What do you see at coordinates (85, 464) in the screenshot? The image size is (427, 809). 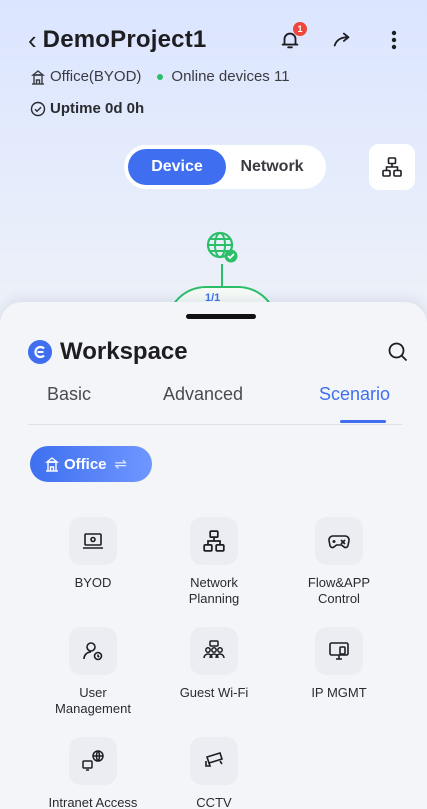 I see `scenario-label: Office` at bounding box center [85, 464].